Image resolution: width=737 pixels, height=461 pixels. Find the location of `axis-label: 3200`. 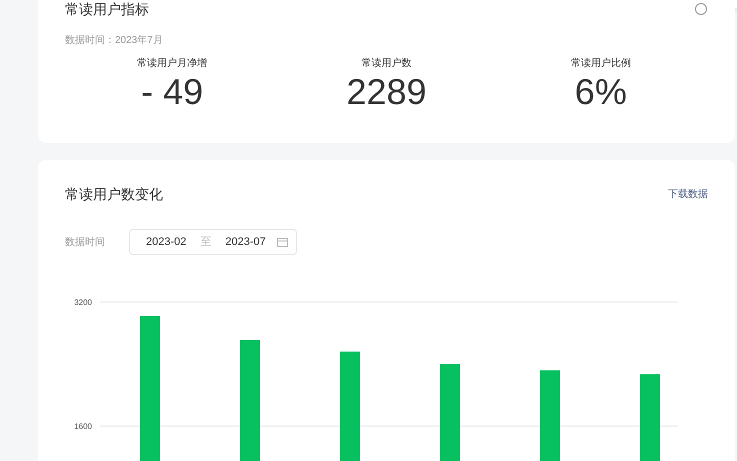

axis-label: 3200 is located at coordinates (83, 302).